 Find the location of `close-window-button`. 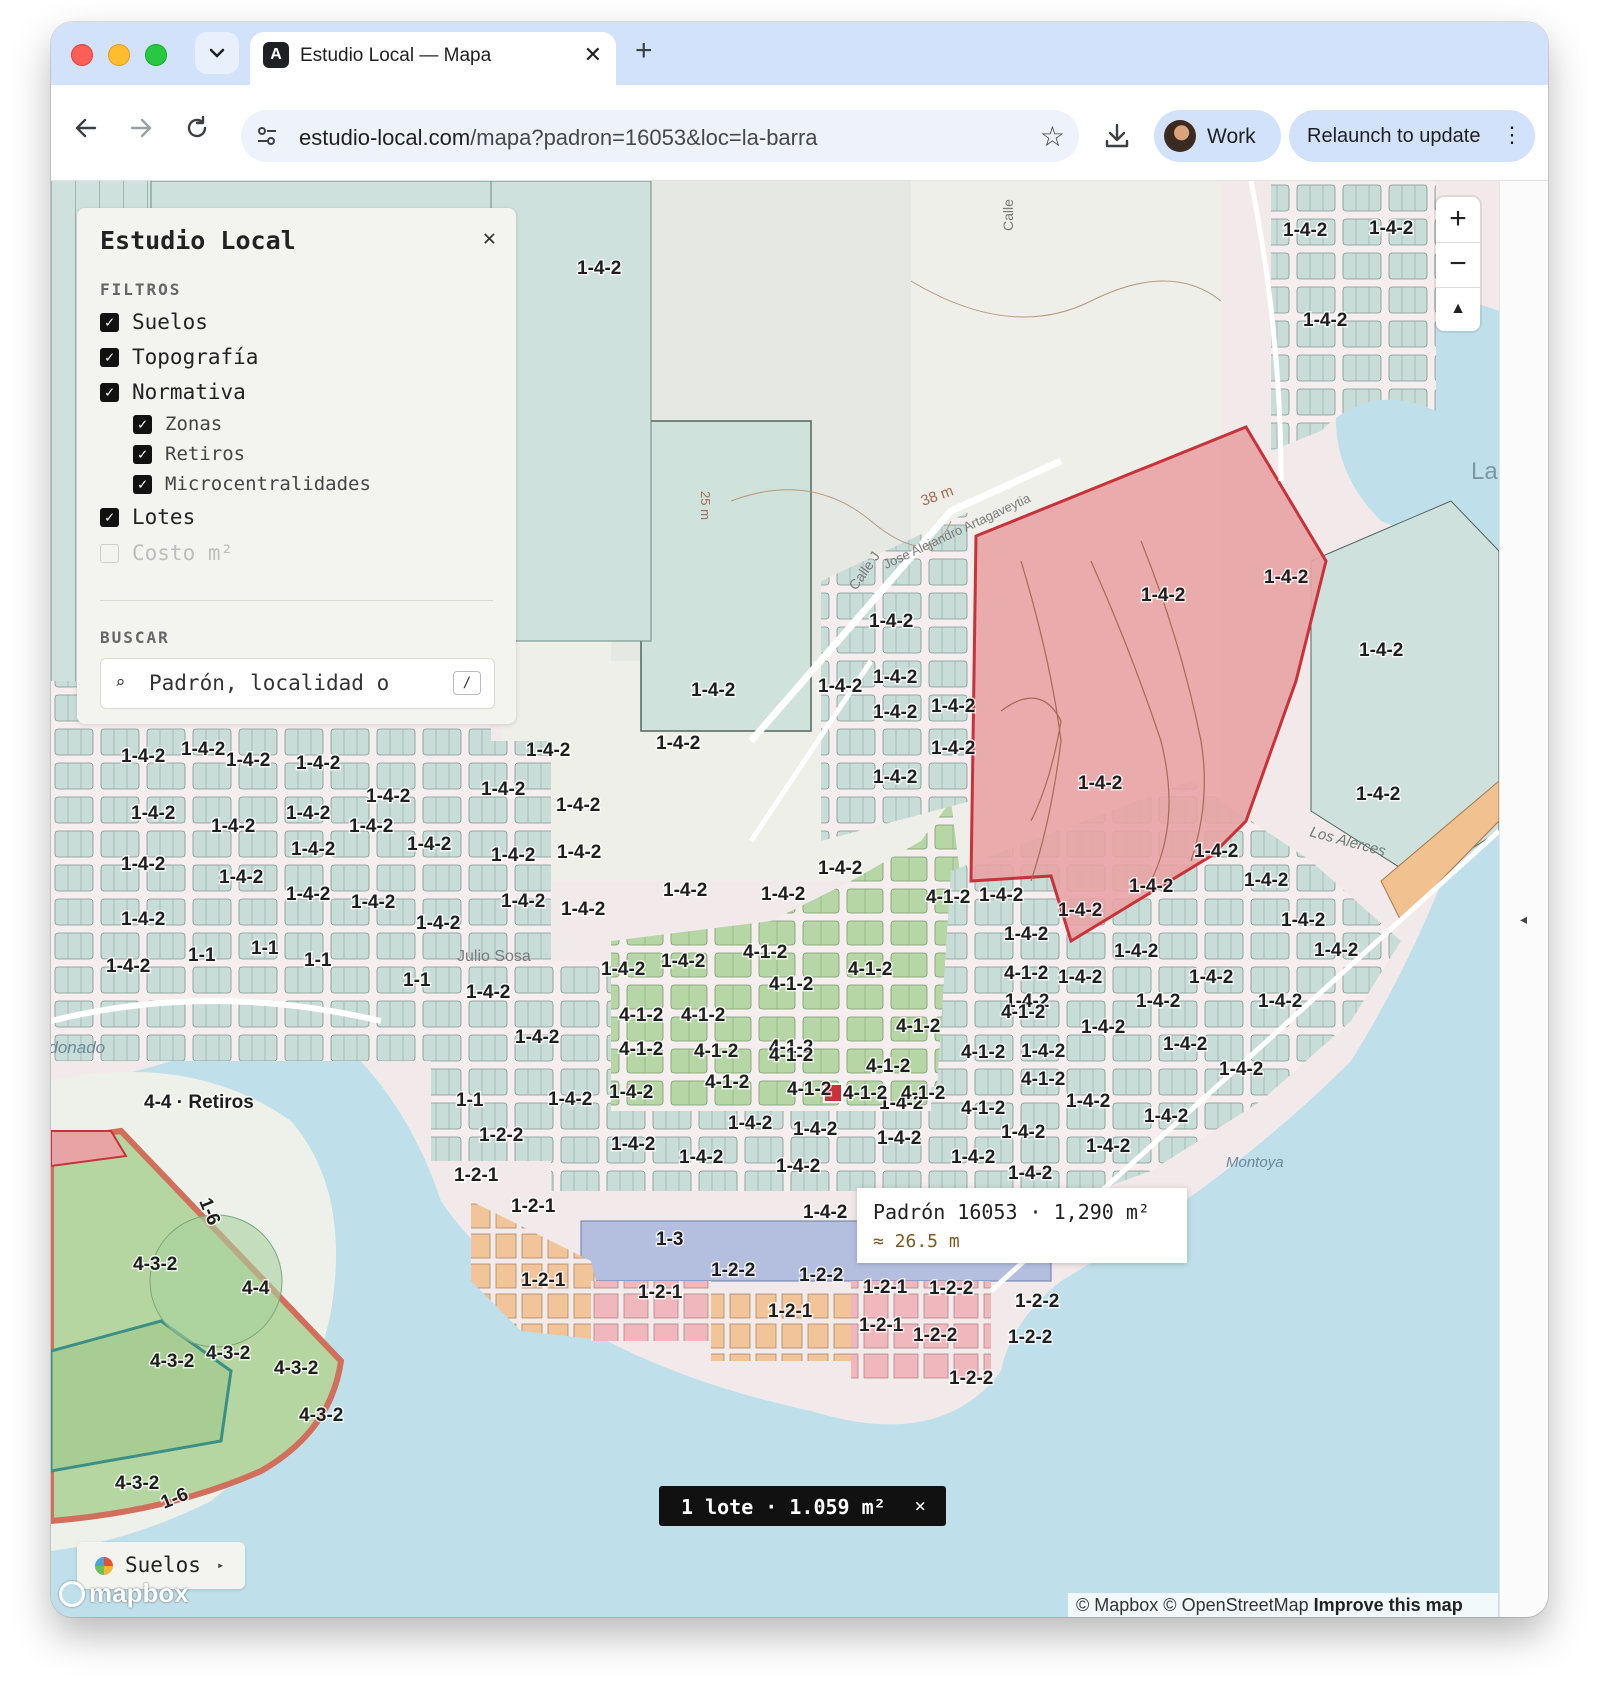

close-window-button is located at coordinates (82, 55).